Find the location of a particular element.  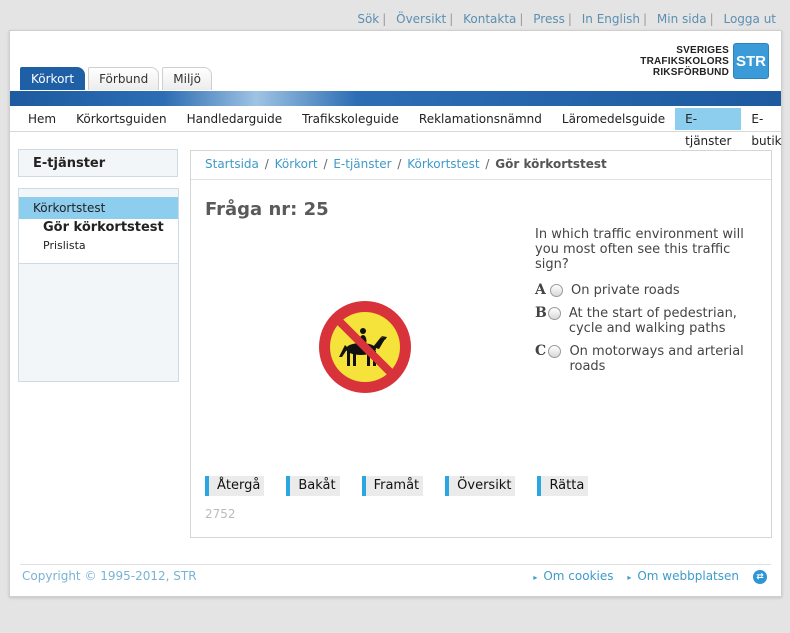

sidebar-item-prislista: Prislista is located at coordinates (98, 246).